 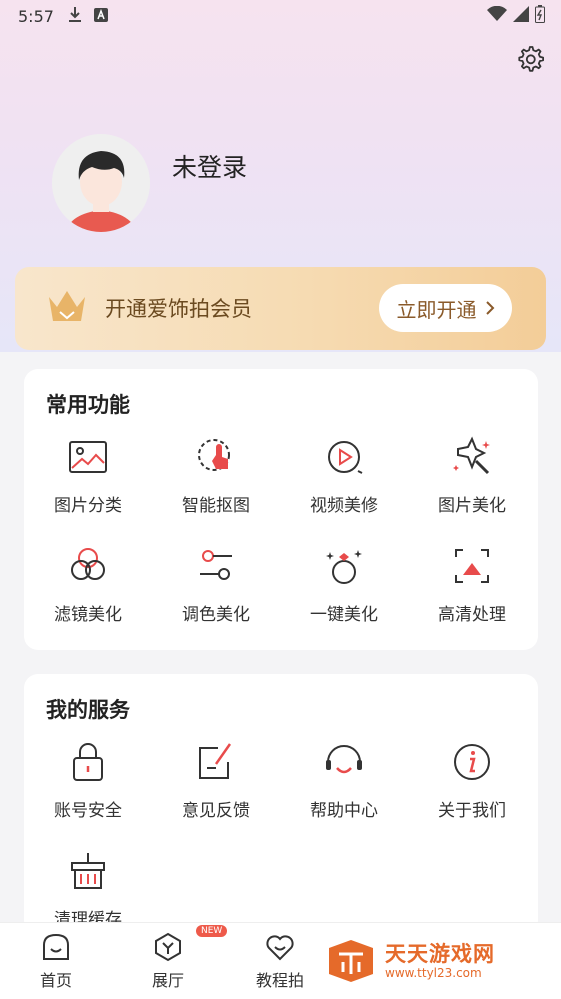 I want to click on sparkle-icon, so click(x=471, y=455).